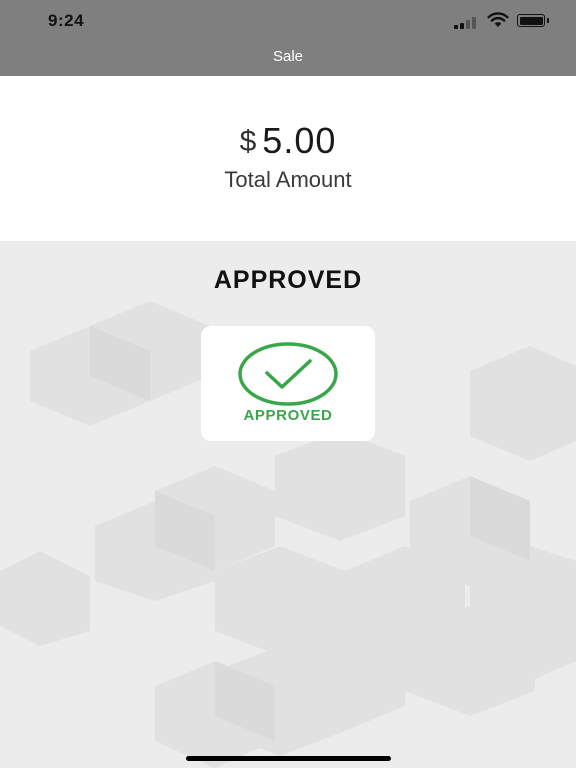  I want to click on status-icons, so click(504, 20).